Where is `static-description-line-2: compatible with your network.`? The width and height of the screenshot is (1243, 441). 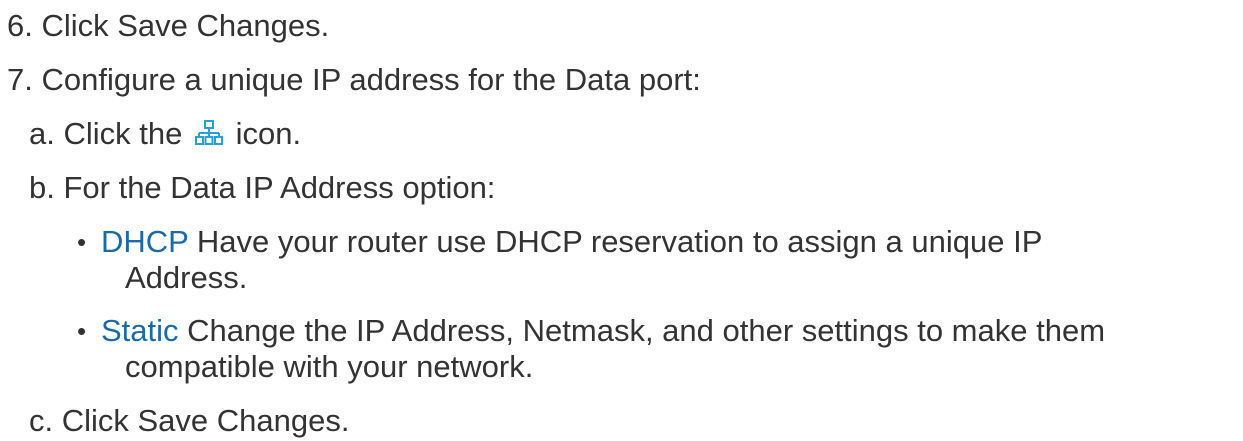
static-description-line-2: compatible with your network. is located at coordinates (329, 366).